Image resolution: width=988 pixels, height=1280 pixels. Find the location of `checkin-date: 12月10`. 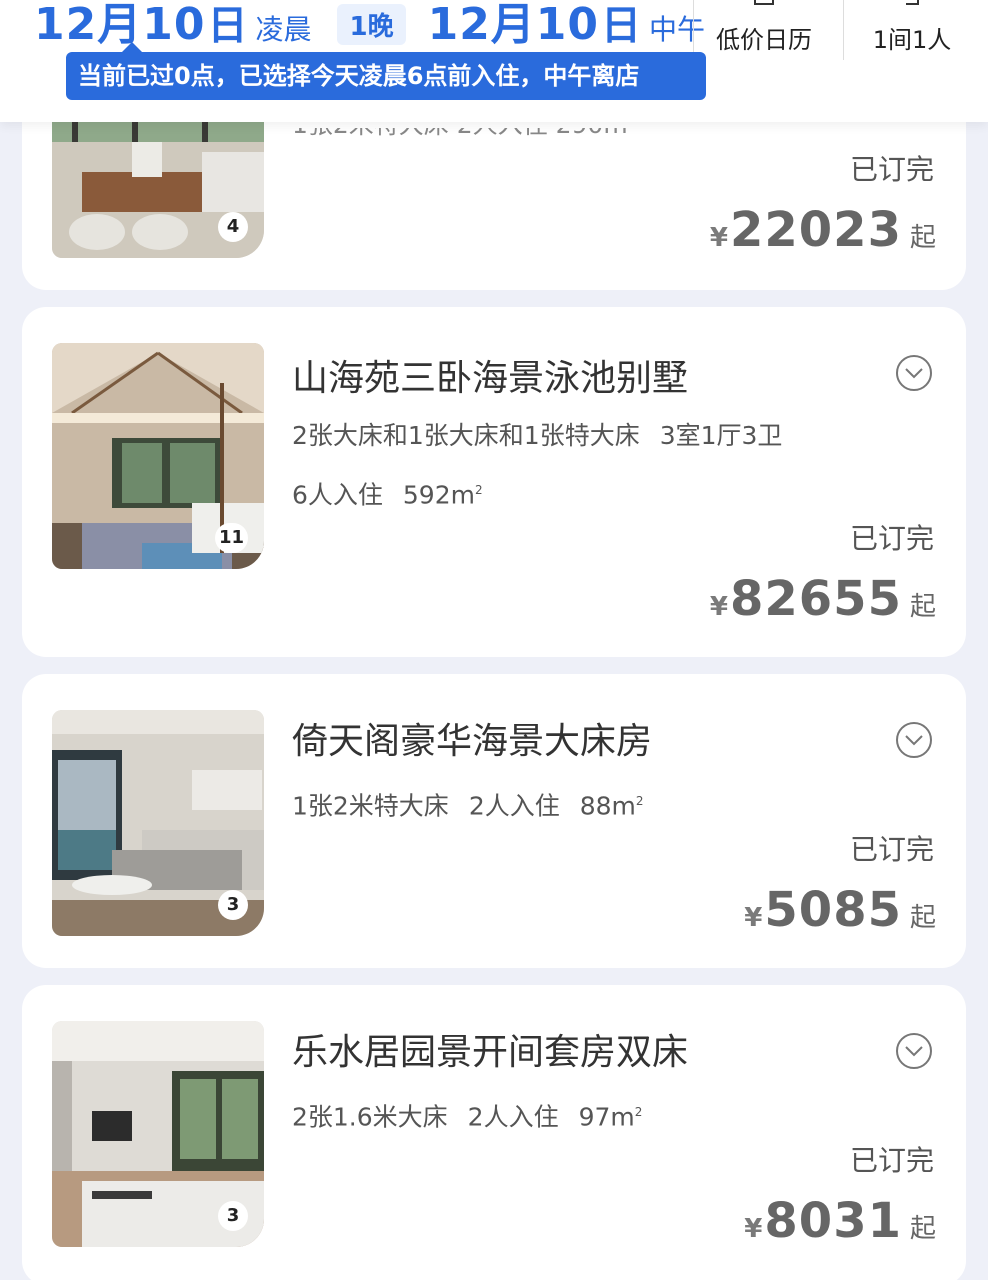

checkin-date: 12月10 is located at coordinates (119, 26).